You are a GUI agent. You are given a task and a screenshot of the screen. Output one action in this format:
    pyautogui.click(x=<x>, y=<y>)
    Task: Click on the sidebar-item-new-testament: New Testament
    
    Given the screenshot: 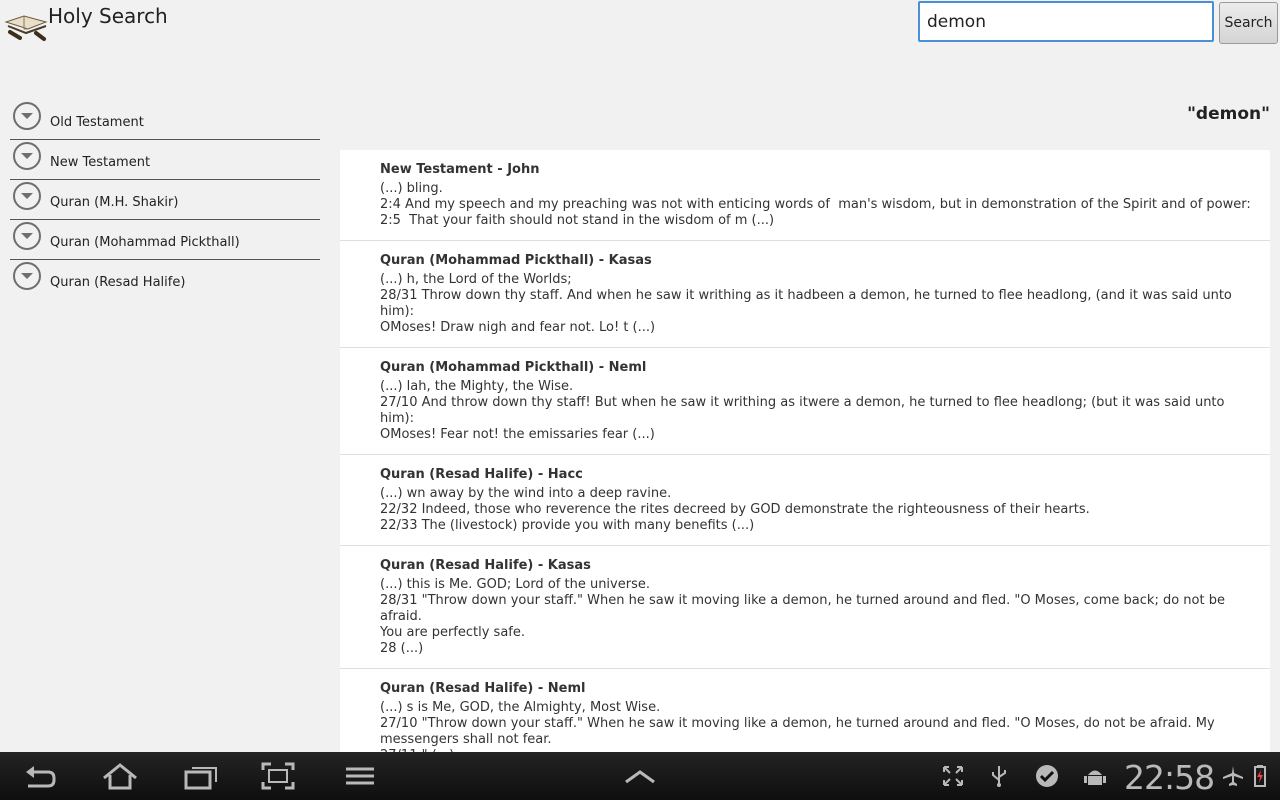 What is the action you would take?
    pyautogui.click(x=165, y=160)
    